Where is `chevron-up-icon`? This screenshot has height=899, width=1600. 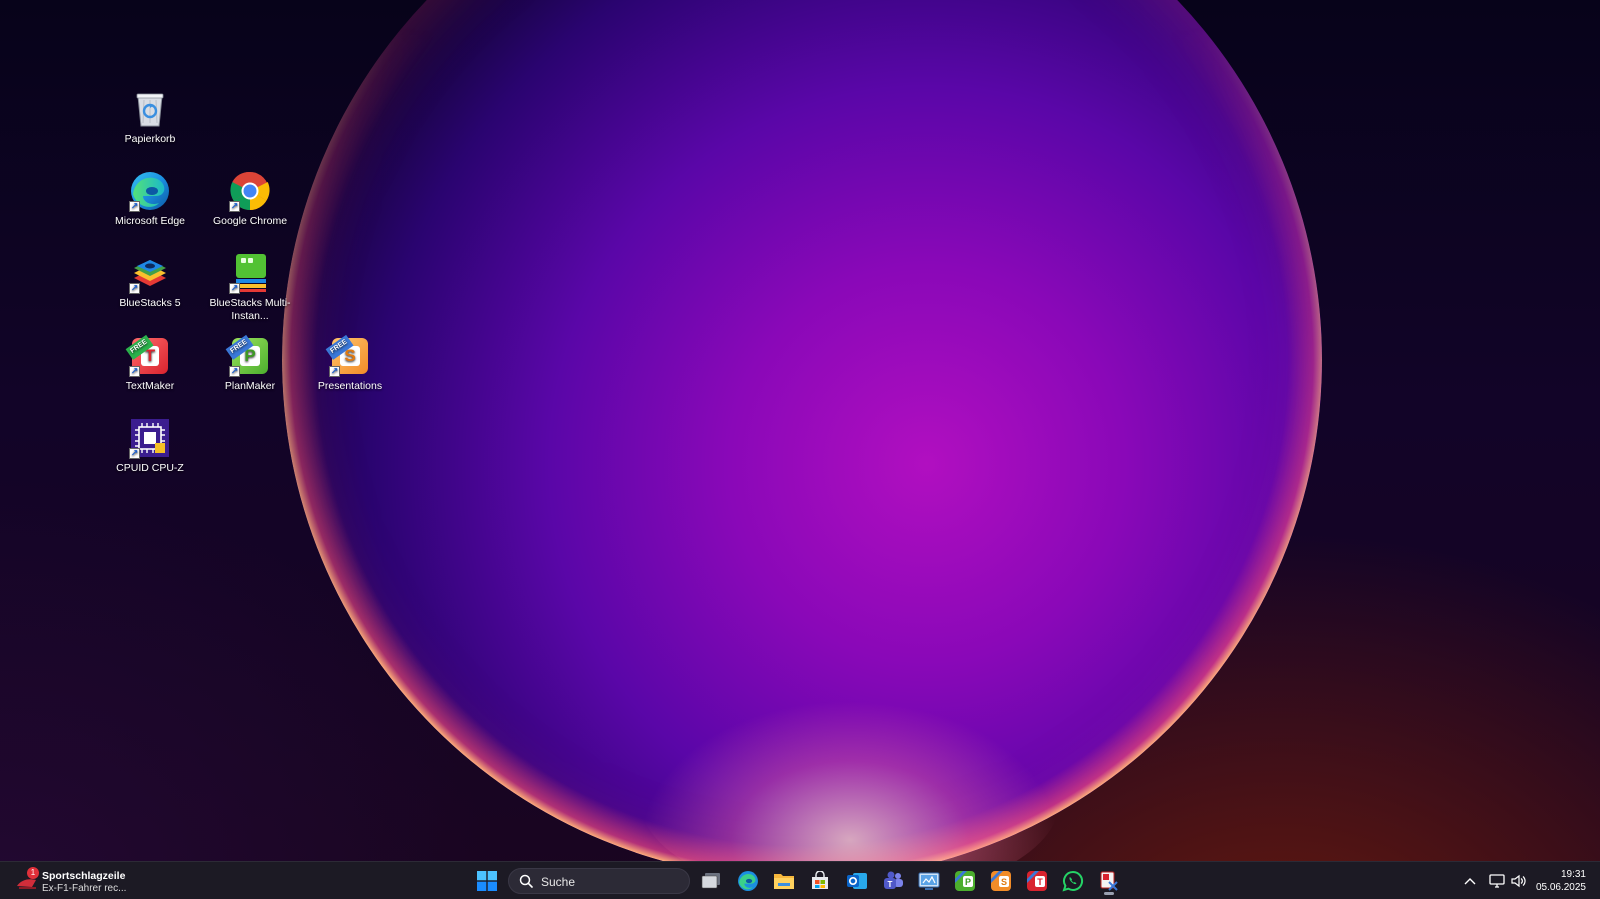
chevron-up-icon is located at coordinates (1470, 881).